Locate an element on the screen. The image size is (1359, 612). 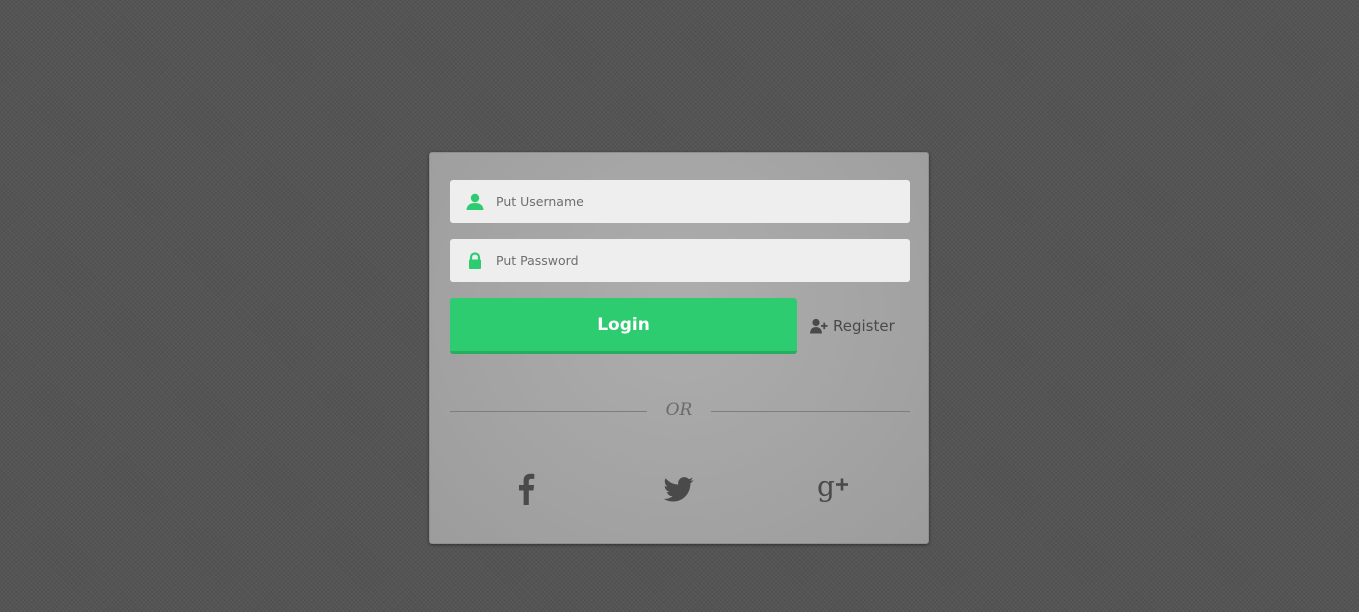
google-plus-icon: g is located at coordinates (833, 489).